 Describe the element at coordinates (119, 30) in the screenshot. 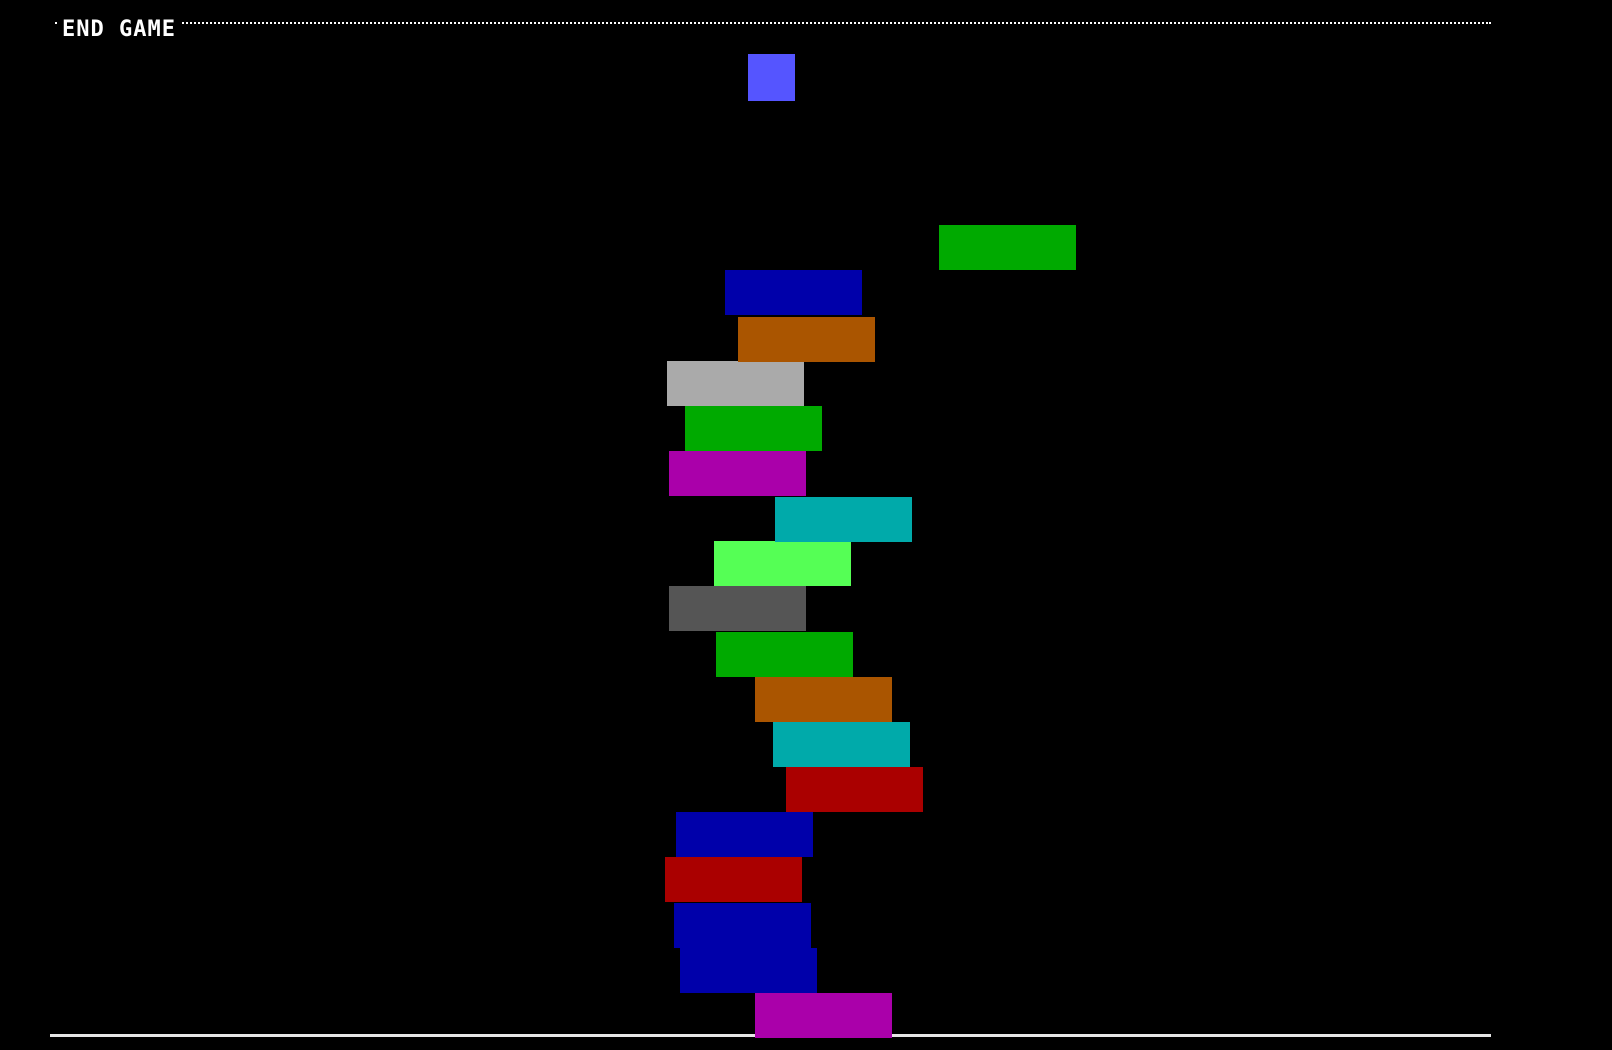

I see `end-game-label: END GAME` at that location.